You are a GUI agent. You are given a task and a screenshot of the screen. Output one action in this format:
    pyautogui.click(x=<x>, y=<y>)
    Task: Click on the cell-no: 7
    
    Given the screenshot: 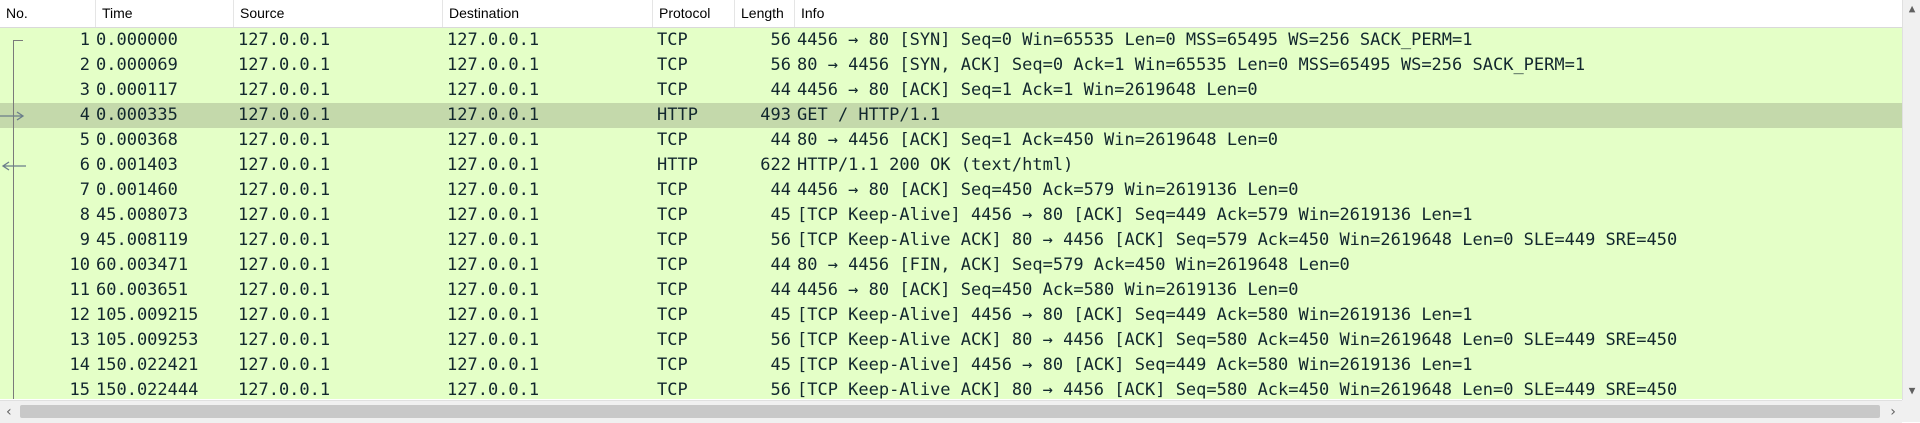 What is the action you would take?
    pyautogui.click(x=84, y=190)
    